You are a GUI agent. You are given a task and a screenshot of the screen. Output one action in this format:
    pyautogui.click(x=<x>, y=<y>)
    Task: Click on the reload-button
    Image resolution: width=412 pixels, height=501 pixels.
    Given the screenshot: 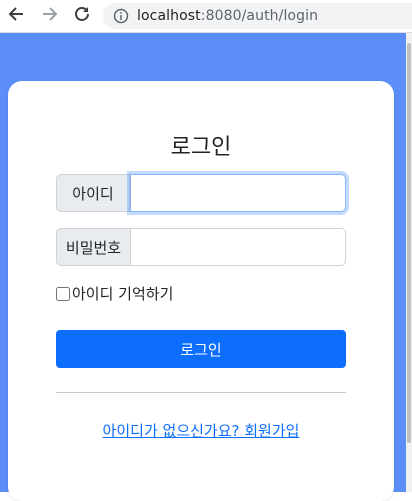 What is the action you would take?
    pyautogui.click(x=82, y=16)
    